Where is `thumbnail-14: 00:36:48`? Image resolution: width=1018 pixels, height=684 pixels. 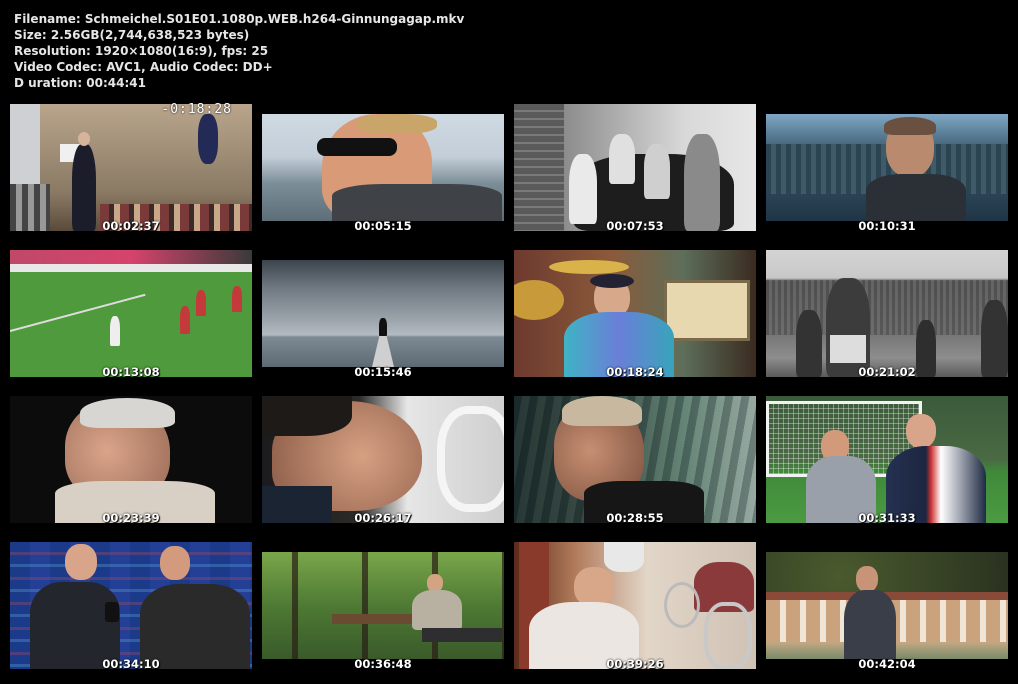 thumbnail-14: 00:36:48 is located at coordinates (383, 606).